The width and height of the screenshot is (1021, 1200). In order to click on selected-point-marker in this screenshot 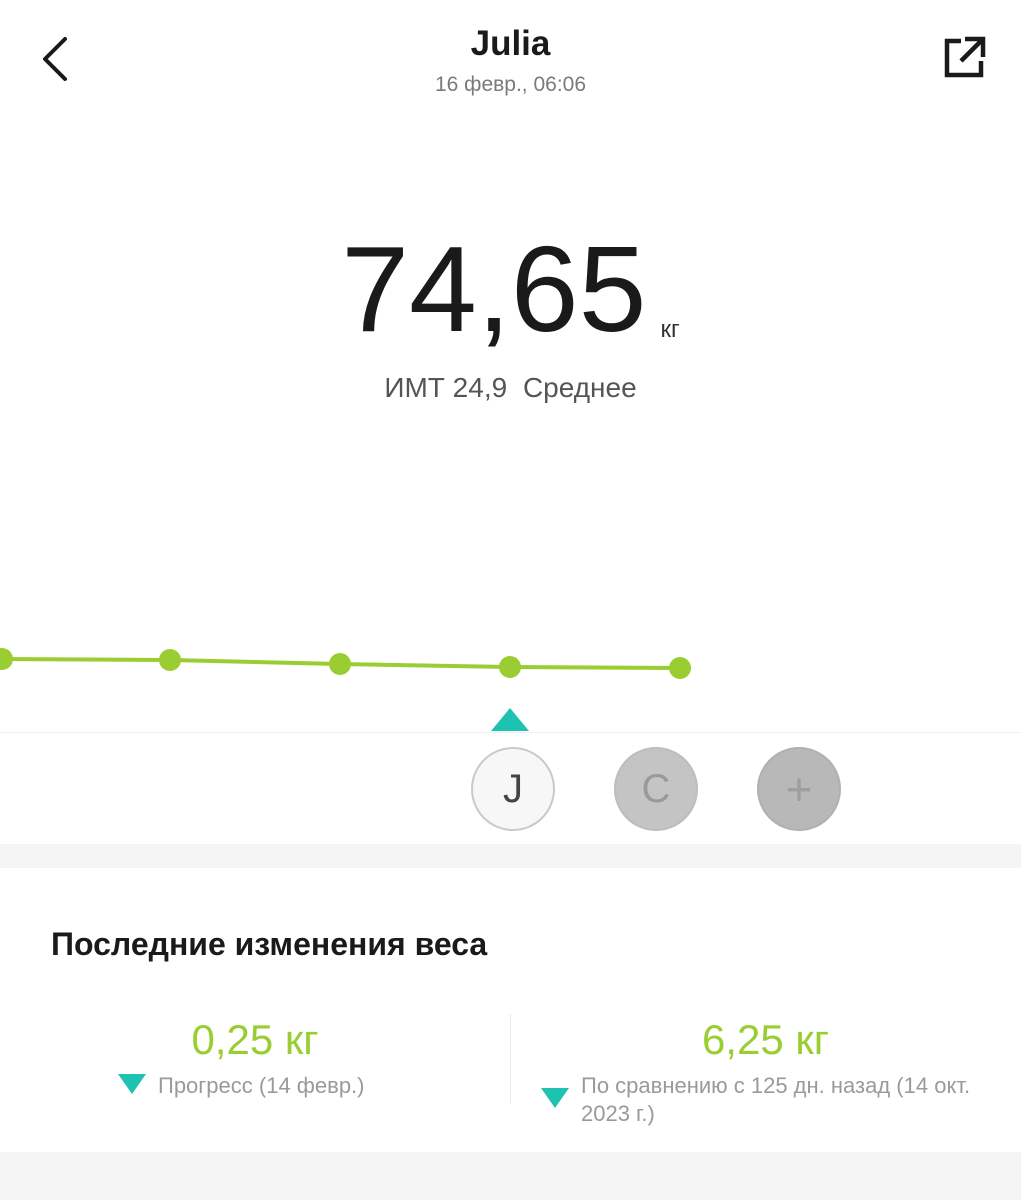, I will do `click(510, 719)`.